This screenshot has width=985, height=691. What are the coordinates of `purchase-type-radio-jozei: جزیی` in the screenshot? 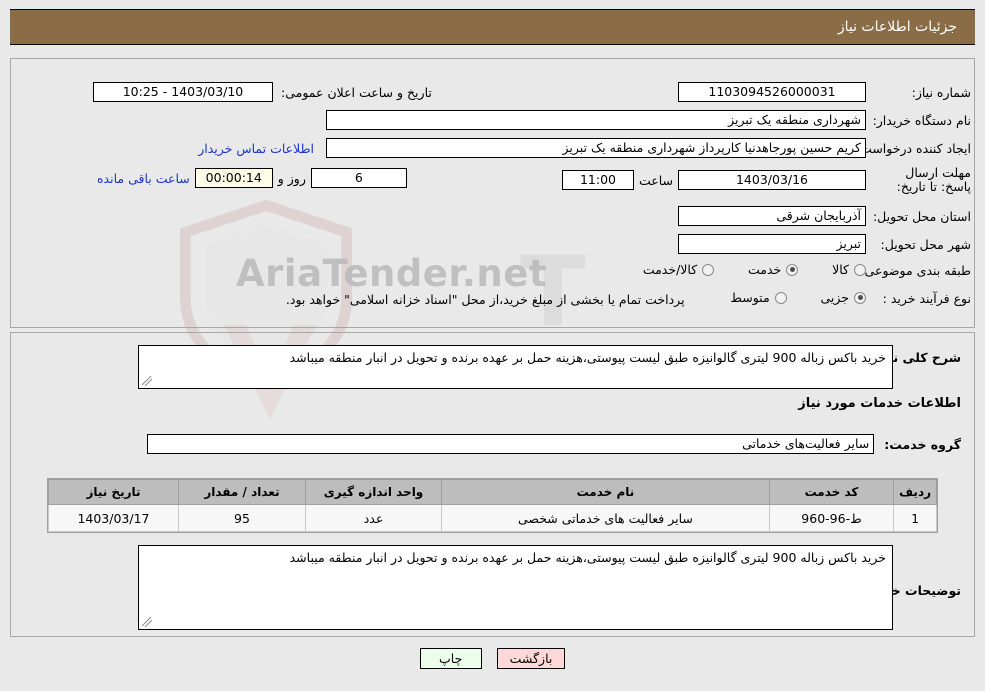 It's located at (843, 297).